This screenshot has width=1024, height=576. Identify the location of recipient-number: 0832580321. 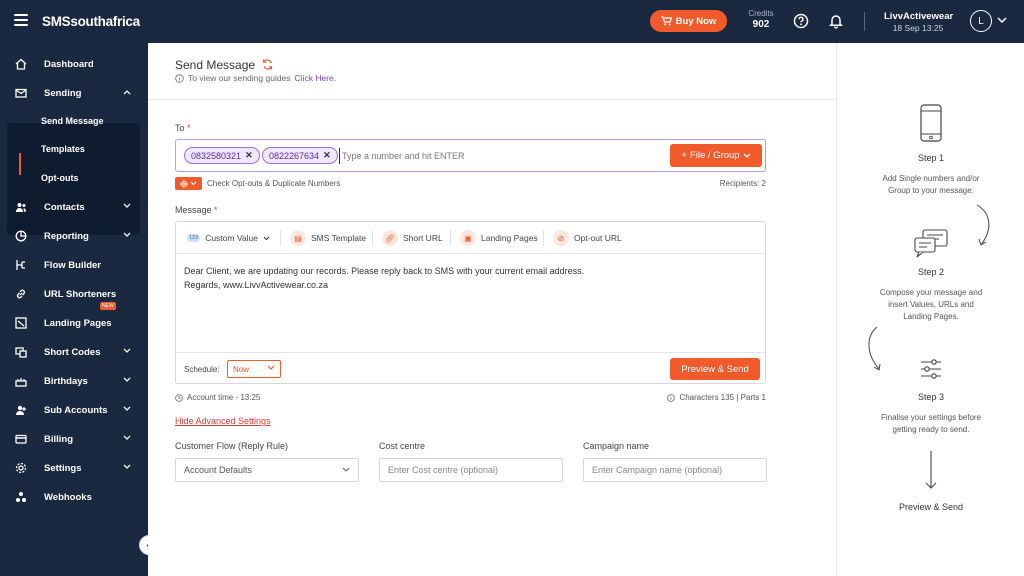
(216, 155).